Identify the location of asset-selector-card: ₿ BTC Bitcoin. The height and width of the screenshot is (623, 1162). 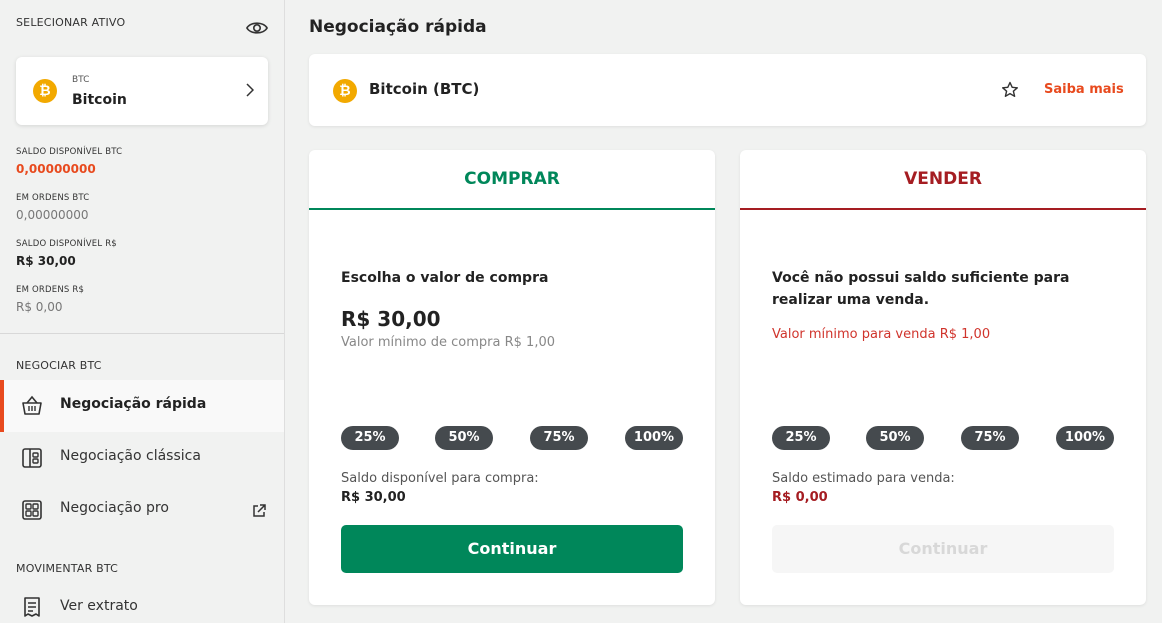
(142, 91).